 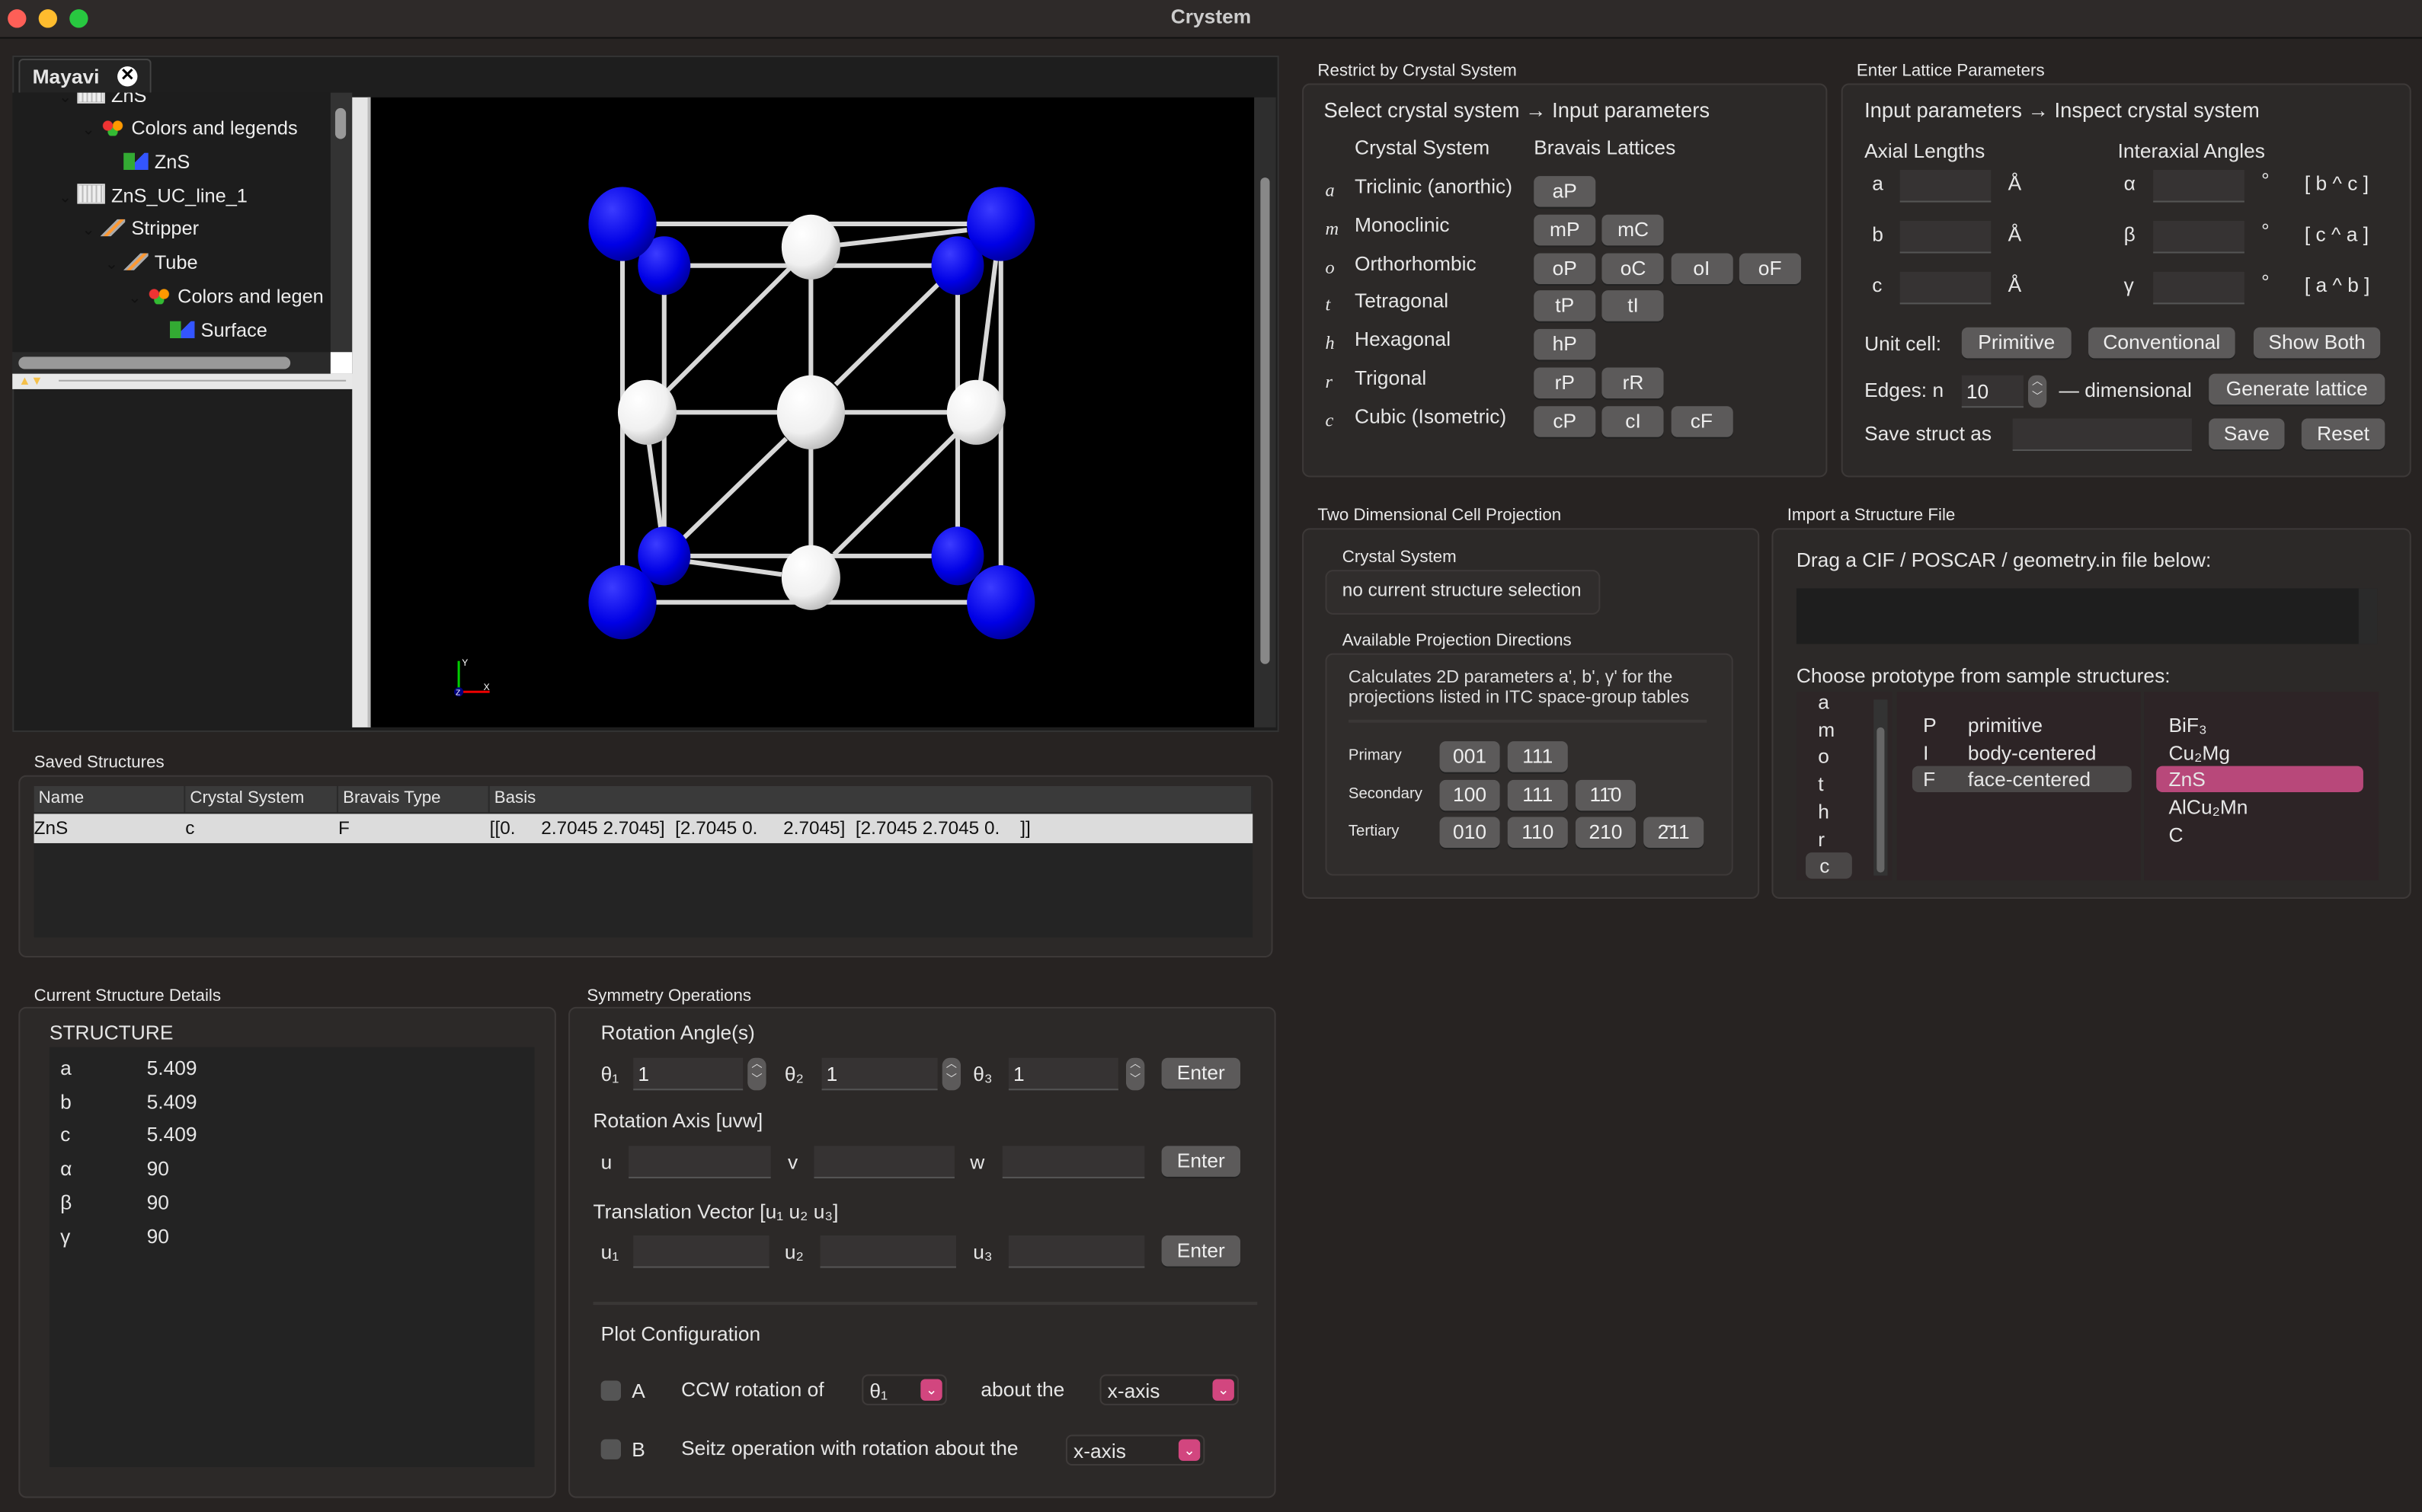 I want to click on tree-item: ⌄ Colors and legen, so click(x=225, y=296).